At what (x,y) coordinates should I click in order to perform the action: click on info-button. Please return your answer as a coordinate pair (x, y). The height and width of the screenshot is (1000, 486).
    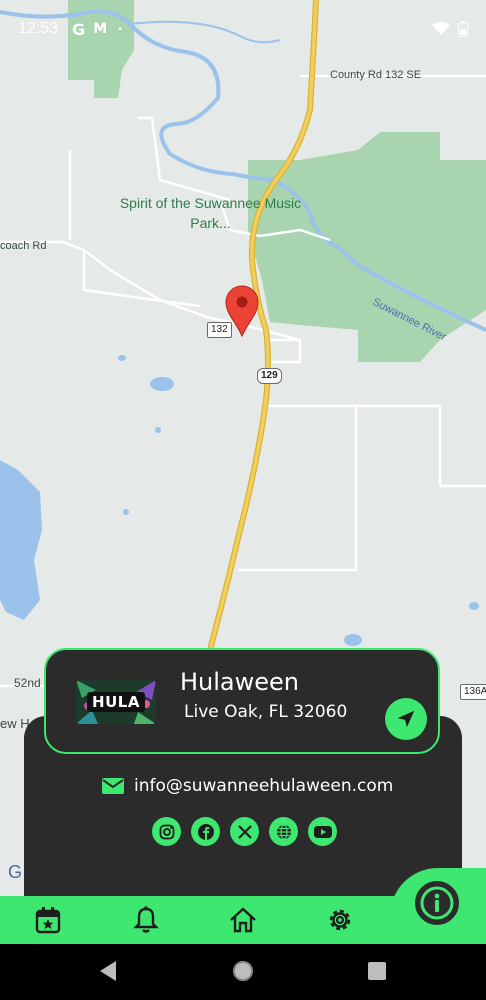
    Looking at the image, I should click on (437, 903).